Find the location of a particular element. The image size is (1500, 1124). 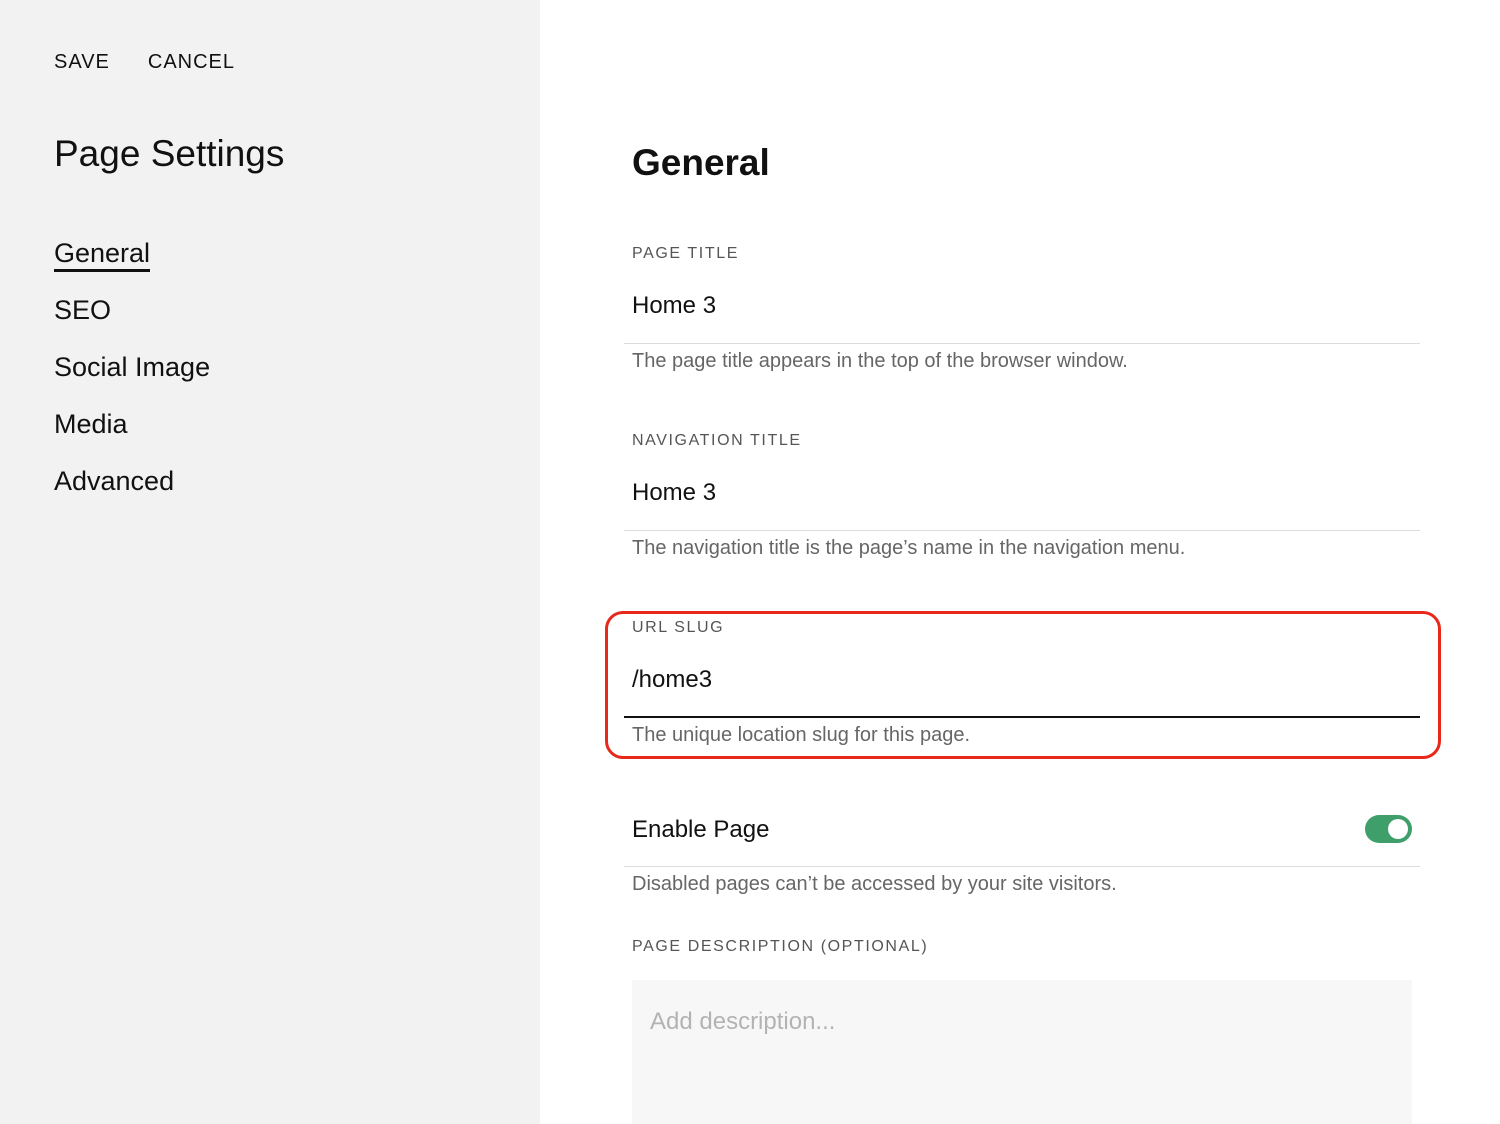

nav-item-label: General is located at coordinates (102, 255).